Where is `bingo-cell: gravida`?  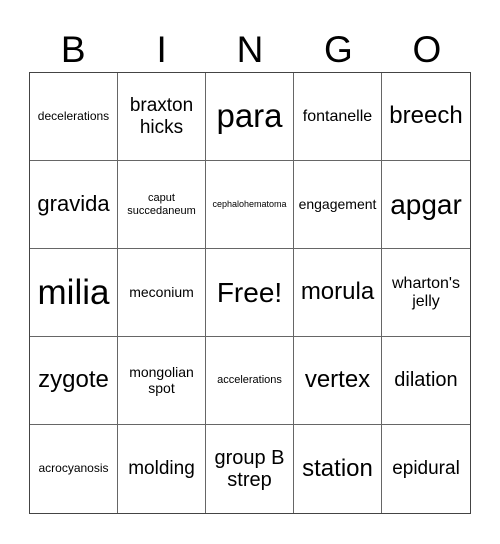
bingo-cell: gravida is located at coordinates (74, 205).